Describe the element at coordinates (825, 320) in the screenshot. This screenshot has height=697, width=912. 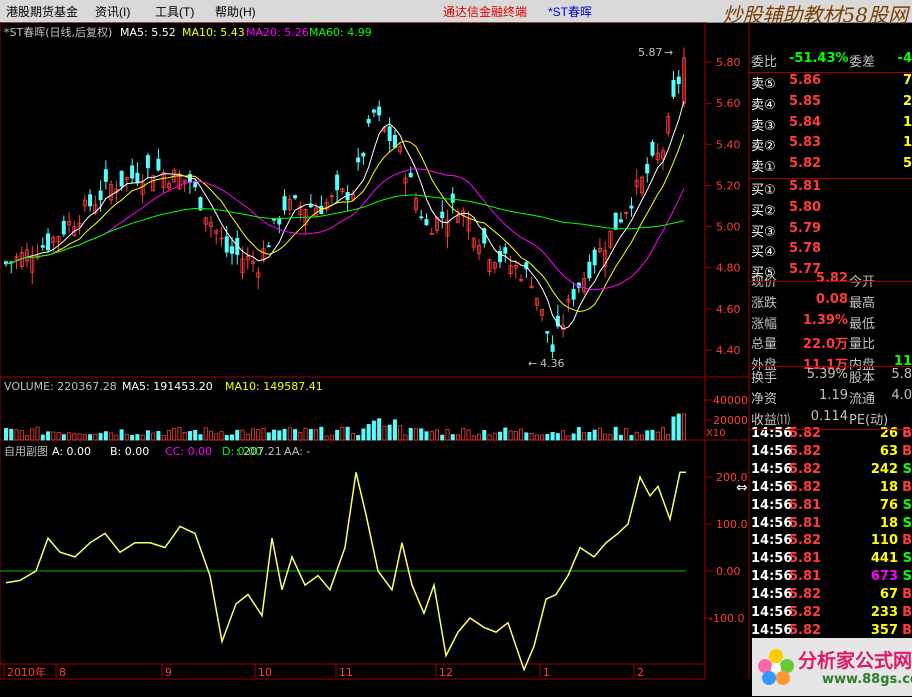
I see `stat-value: 1.39%` at that location.